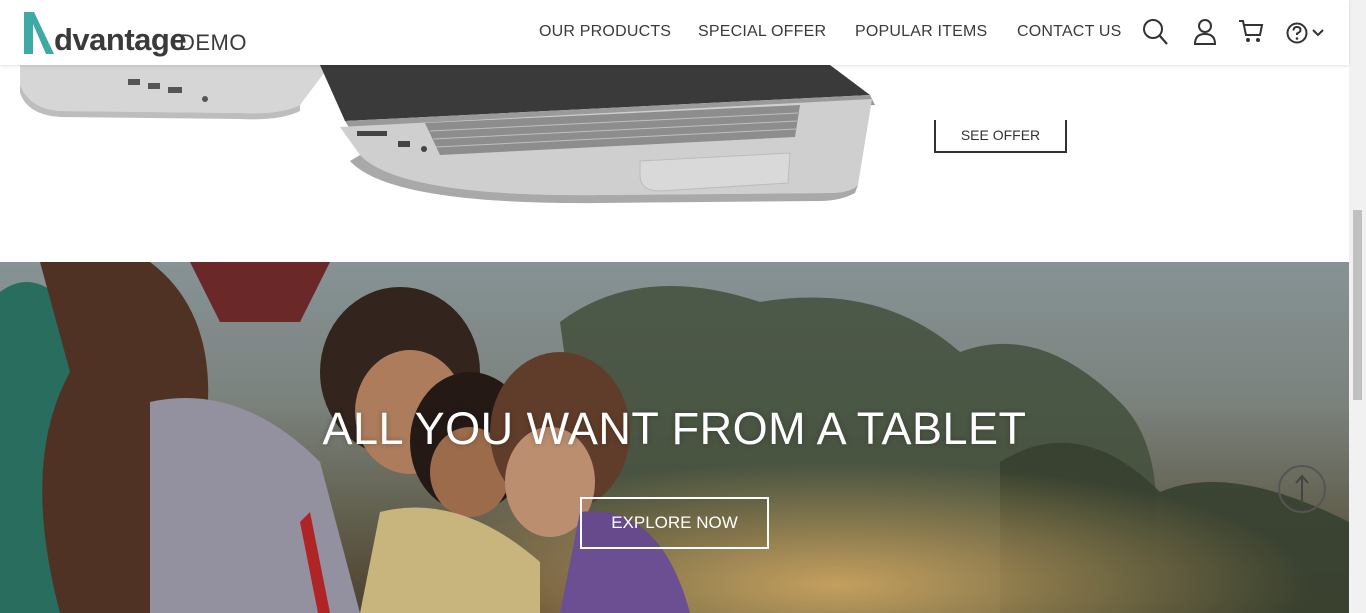 This screenshot has width=1366, height=613. What do you see at coordinates (762, 32) in the screenshot?
I see `nav-special-offer: SPECIAL OFFER` at bounding box center [762, 32].